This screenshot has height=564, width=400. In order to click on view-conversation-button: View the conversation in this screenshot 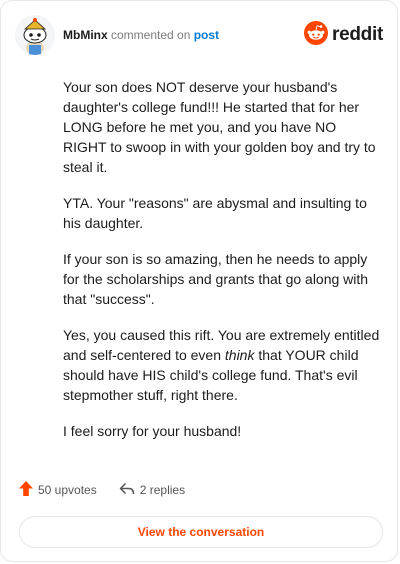, I will do `click(201, 532)`.